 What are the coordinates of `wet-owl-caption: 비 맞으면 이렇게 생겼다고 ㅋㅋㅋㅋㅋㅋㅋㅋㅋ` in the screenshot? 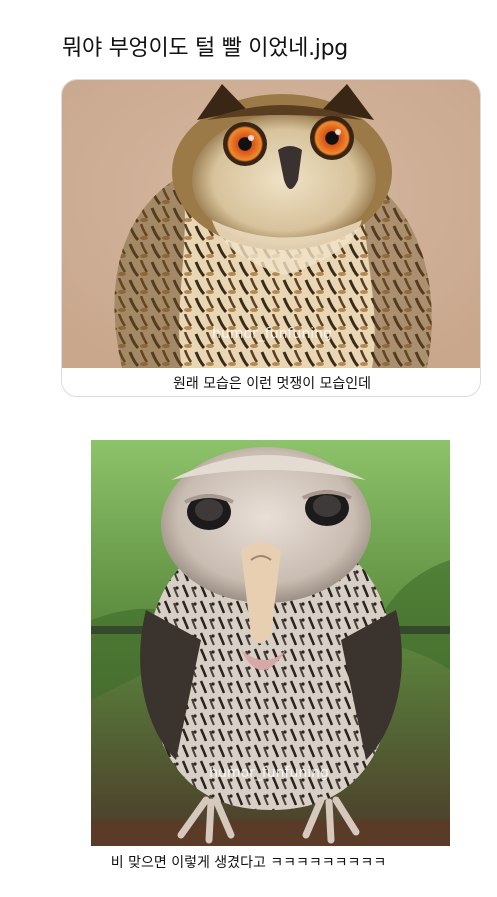 It's located at (248, 863).